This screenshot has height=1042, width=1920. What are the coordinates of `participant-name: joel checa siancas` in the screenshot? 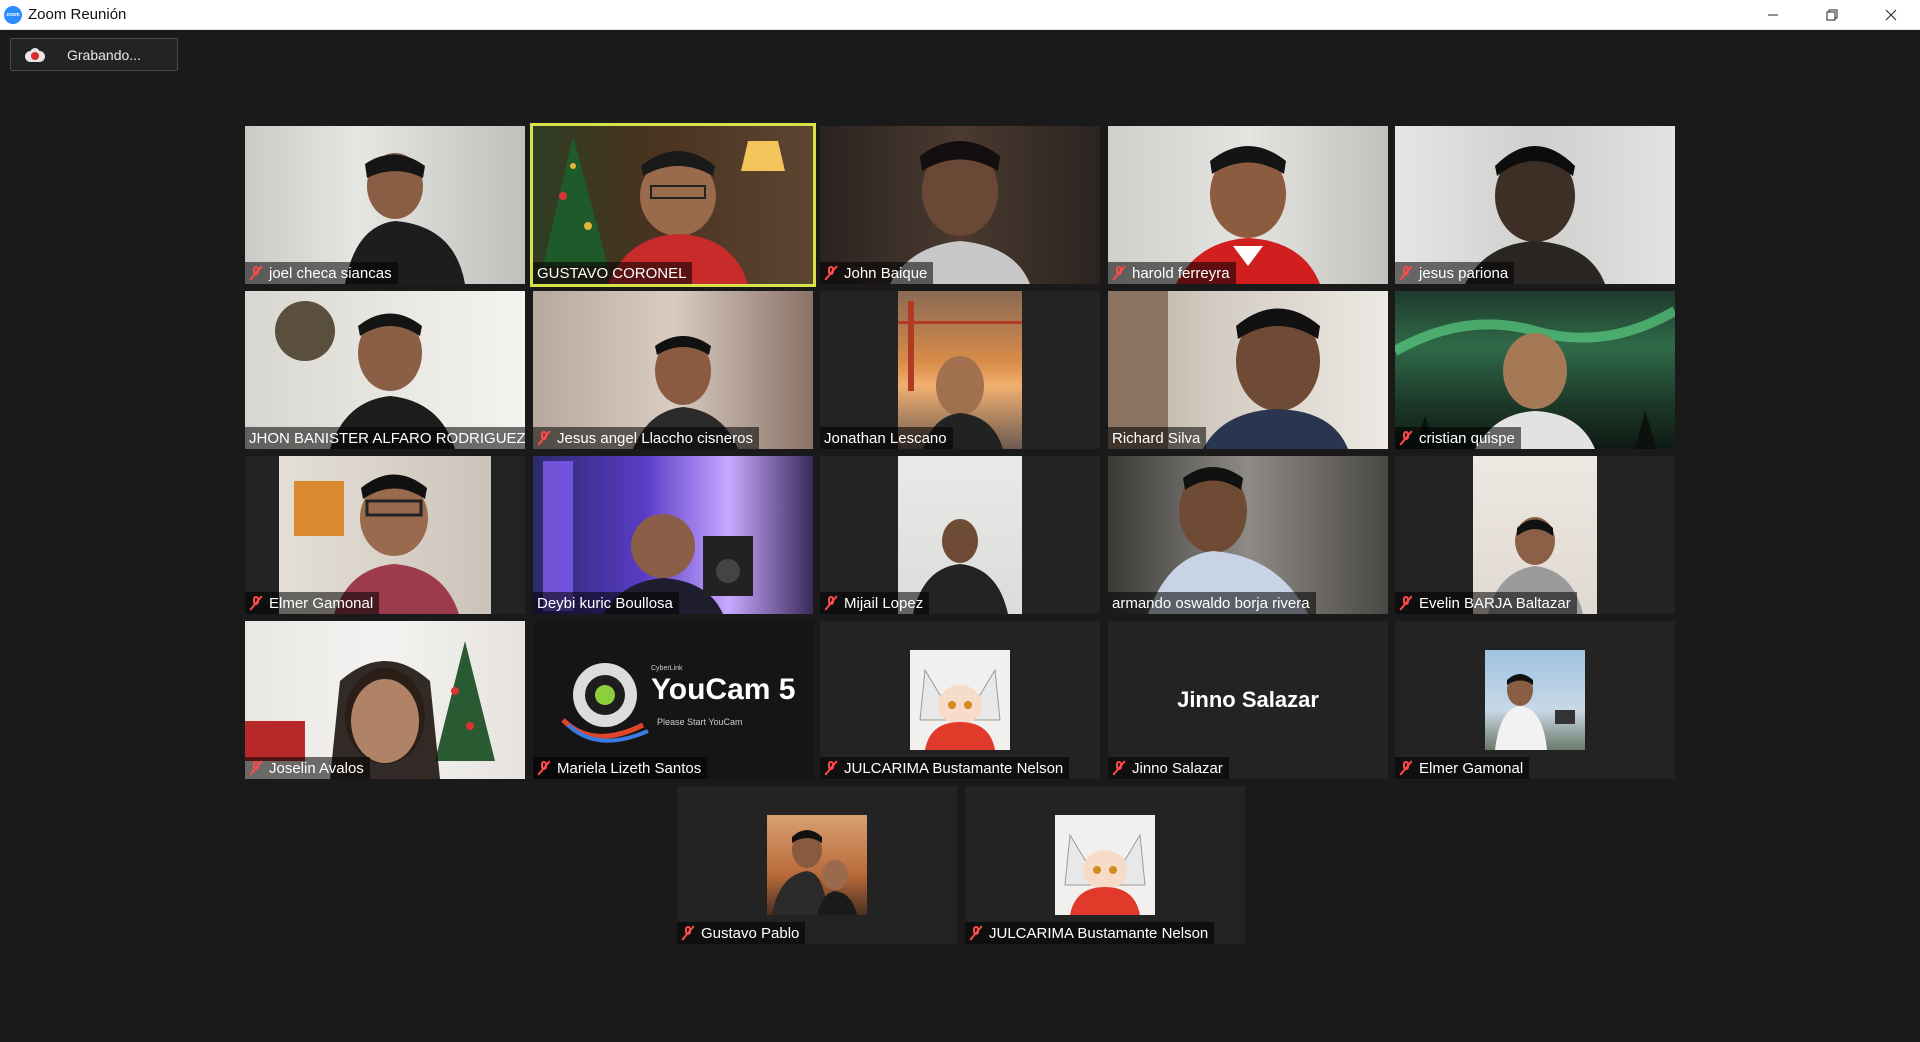 It's located at (330, 273).